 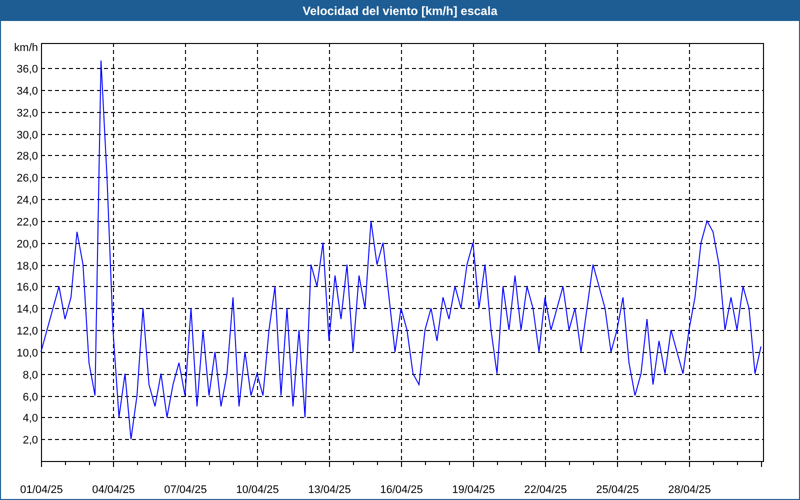 What do you see at coordinates (27, 288) in the screenshot?
I see `y-tick-label: 16,0` at bounding box center [27, 288].